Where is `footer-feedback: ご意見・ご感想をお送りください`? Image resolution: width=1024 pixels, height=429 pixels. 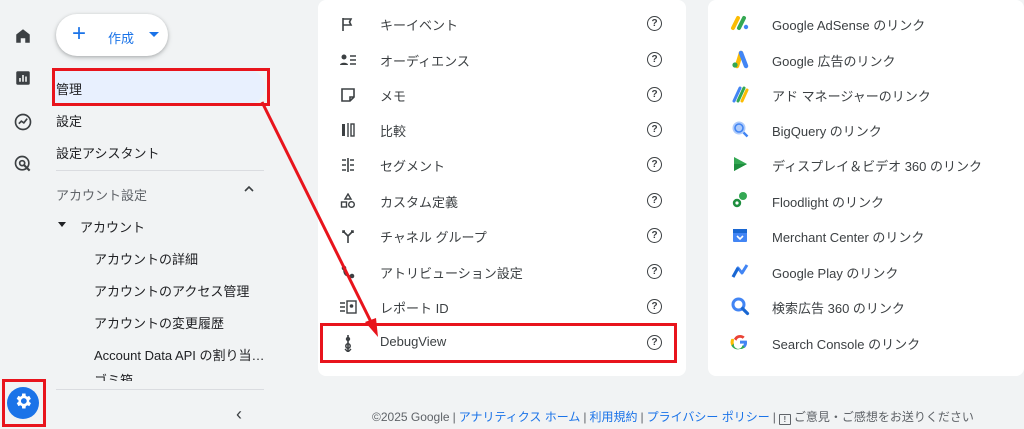 footer-feedback: ご意見・ご感想をお送りください is located at coordinates (884, 417).